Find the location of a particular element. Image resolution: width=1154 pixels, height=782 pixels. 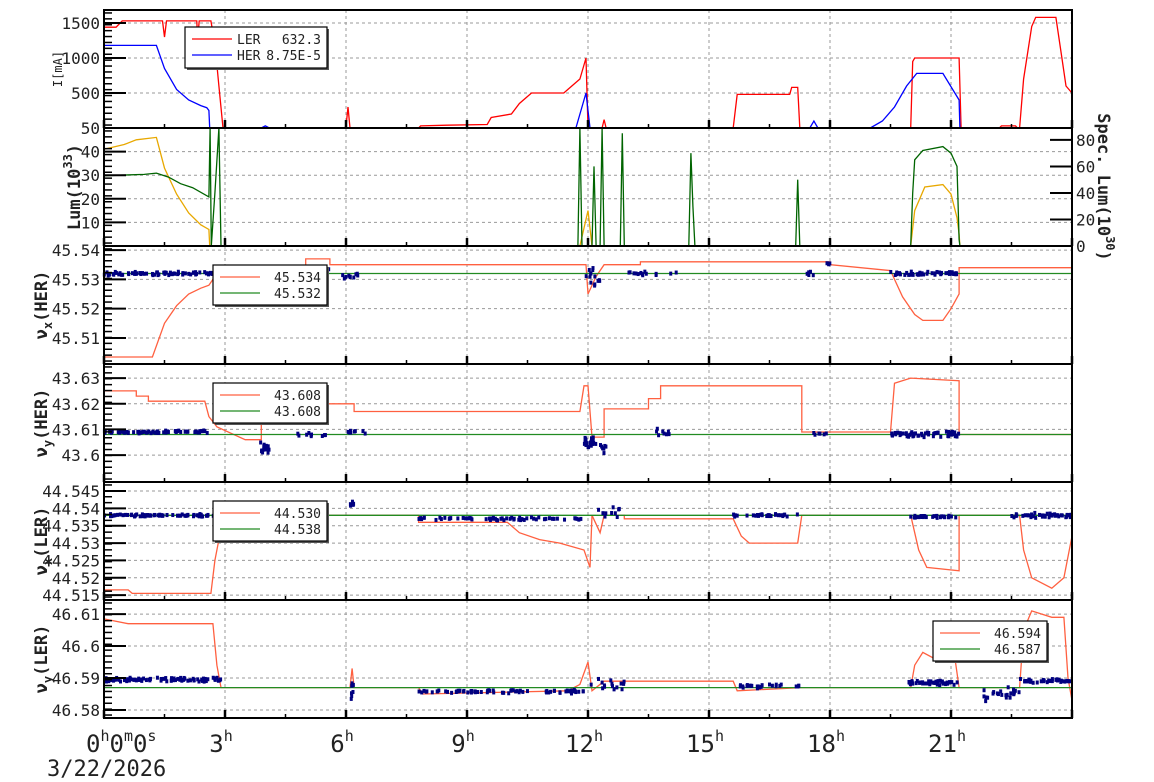

legend-value: 43.608 is located at coordinates (297, 396).